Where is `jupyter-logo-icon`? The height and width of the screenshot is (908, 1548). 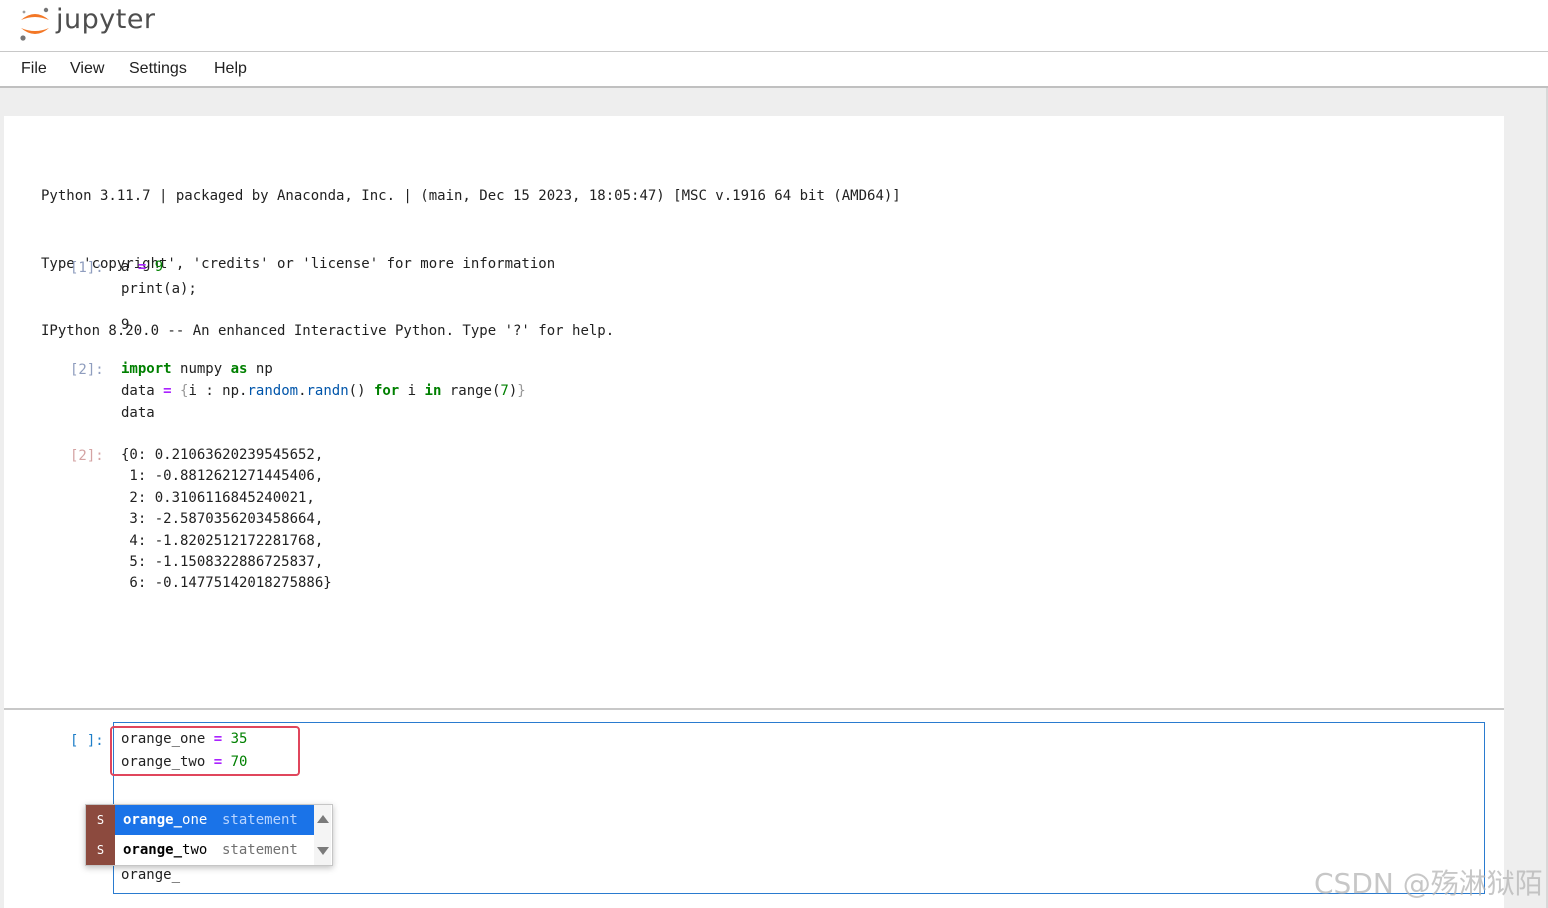
jupyter-logo-icon is located at coordinates (35, 24).